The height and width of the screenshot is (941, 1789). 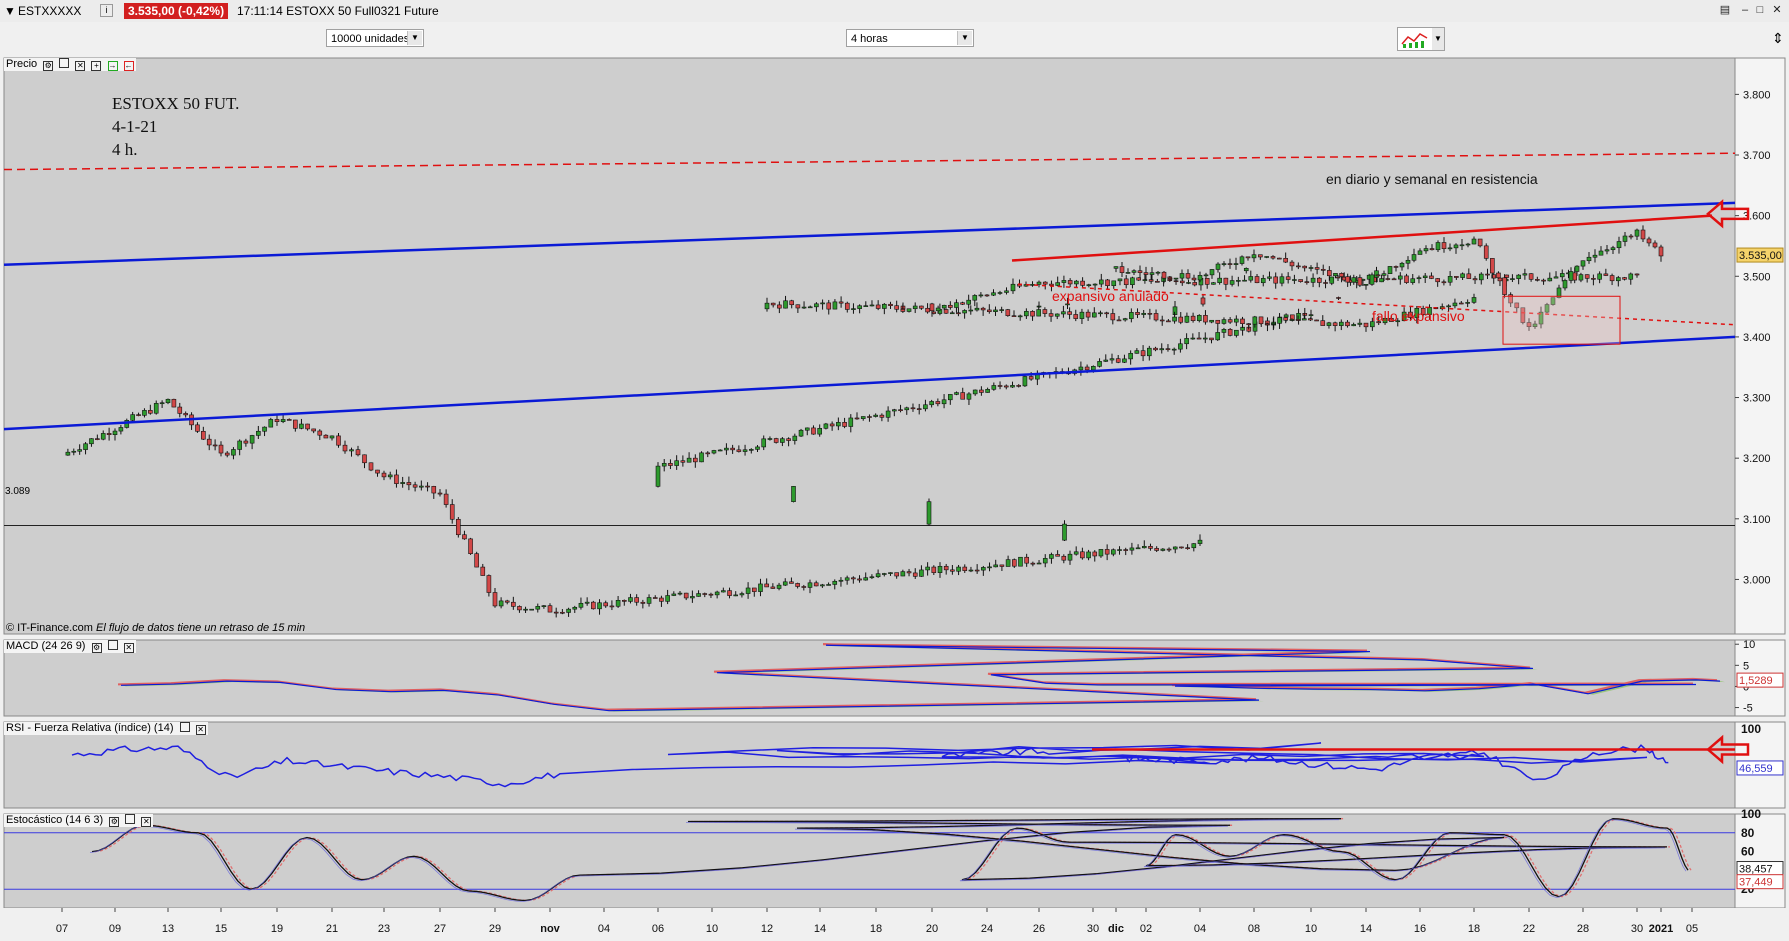 What do you see at coordinates (1745, 10) in the screenshot?
I see `minimize-icon: –` at bounding box center [1745, 10].